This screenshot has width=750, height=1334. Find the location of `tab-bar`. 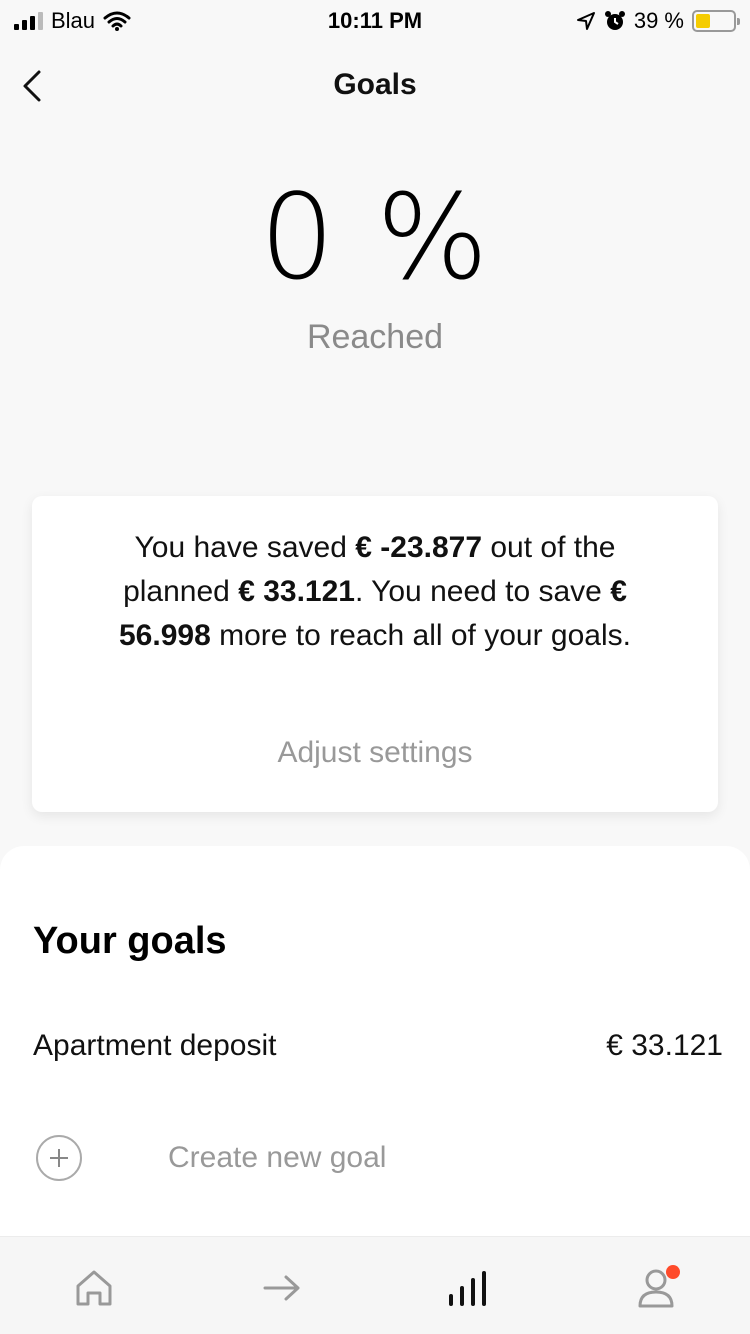

tab-bar is located at coordinates (375, 1285).